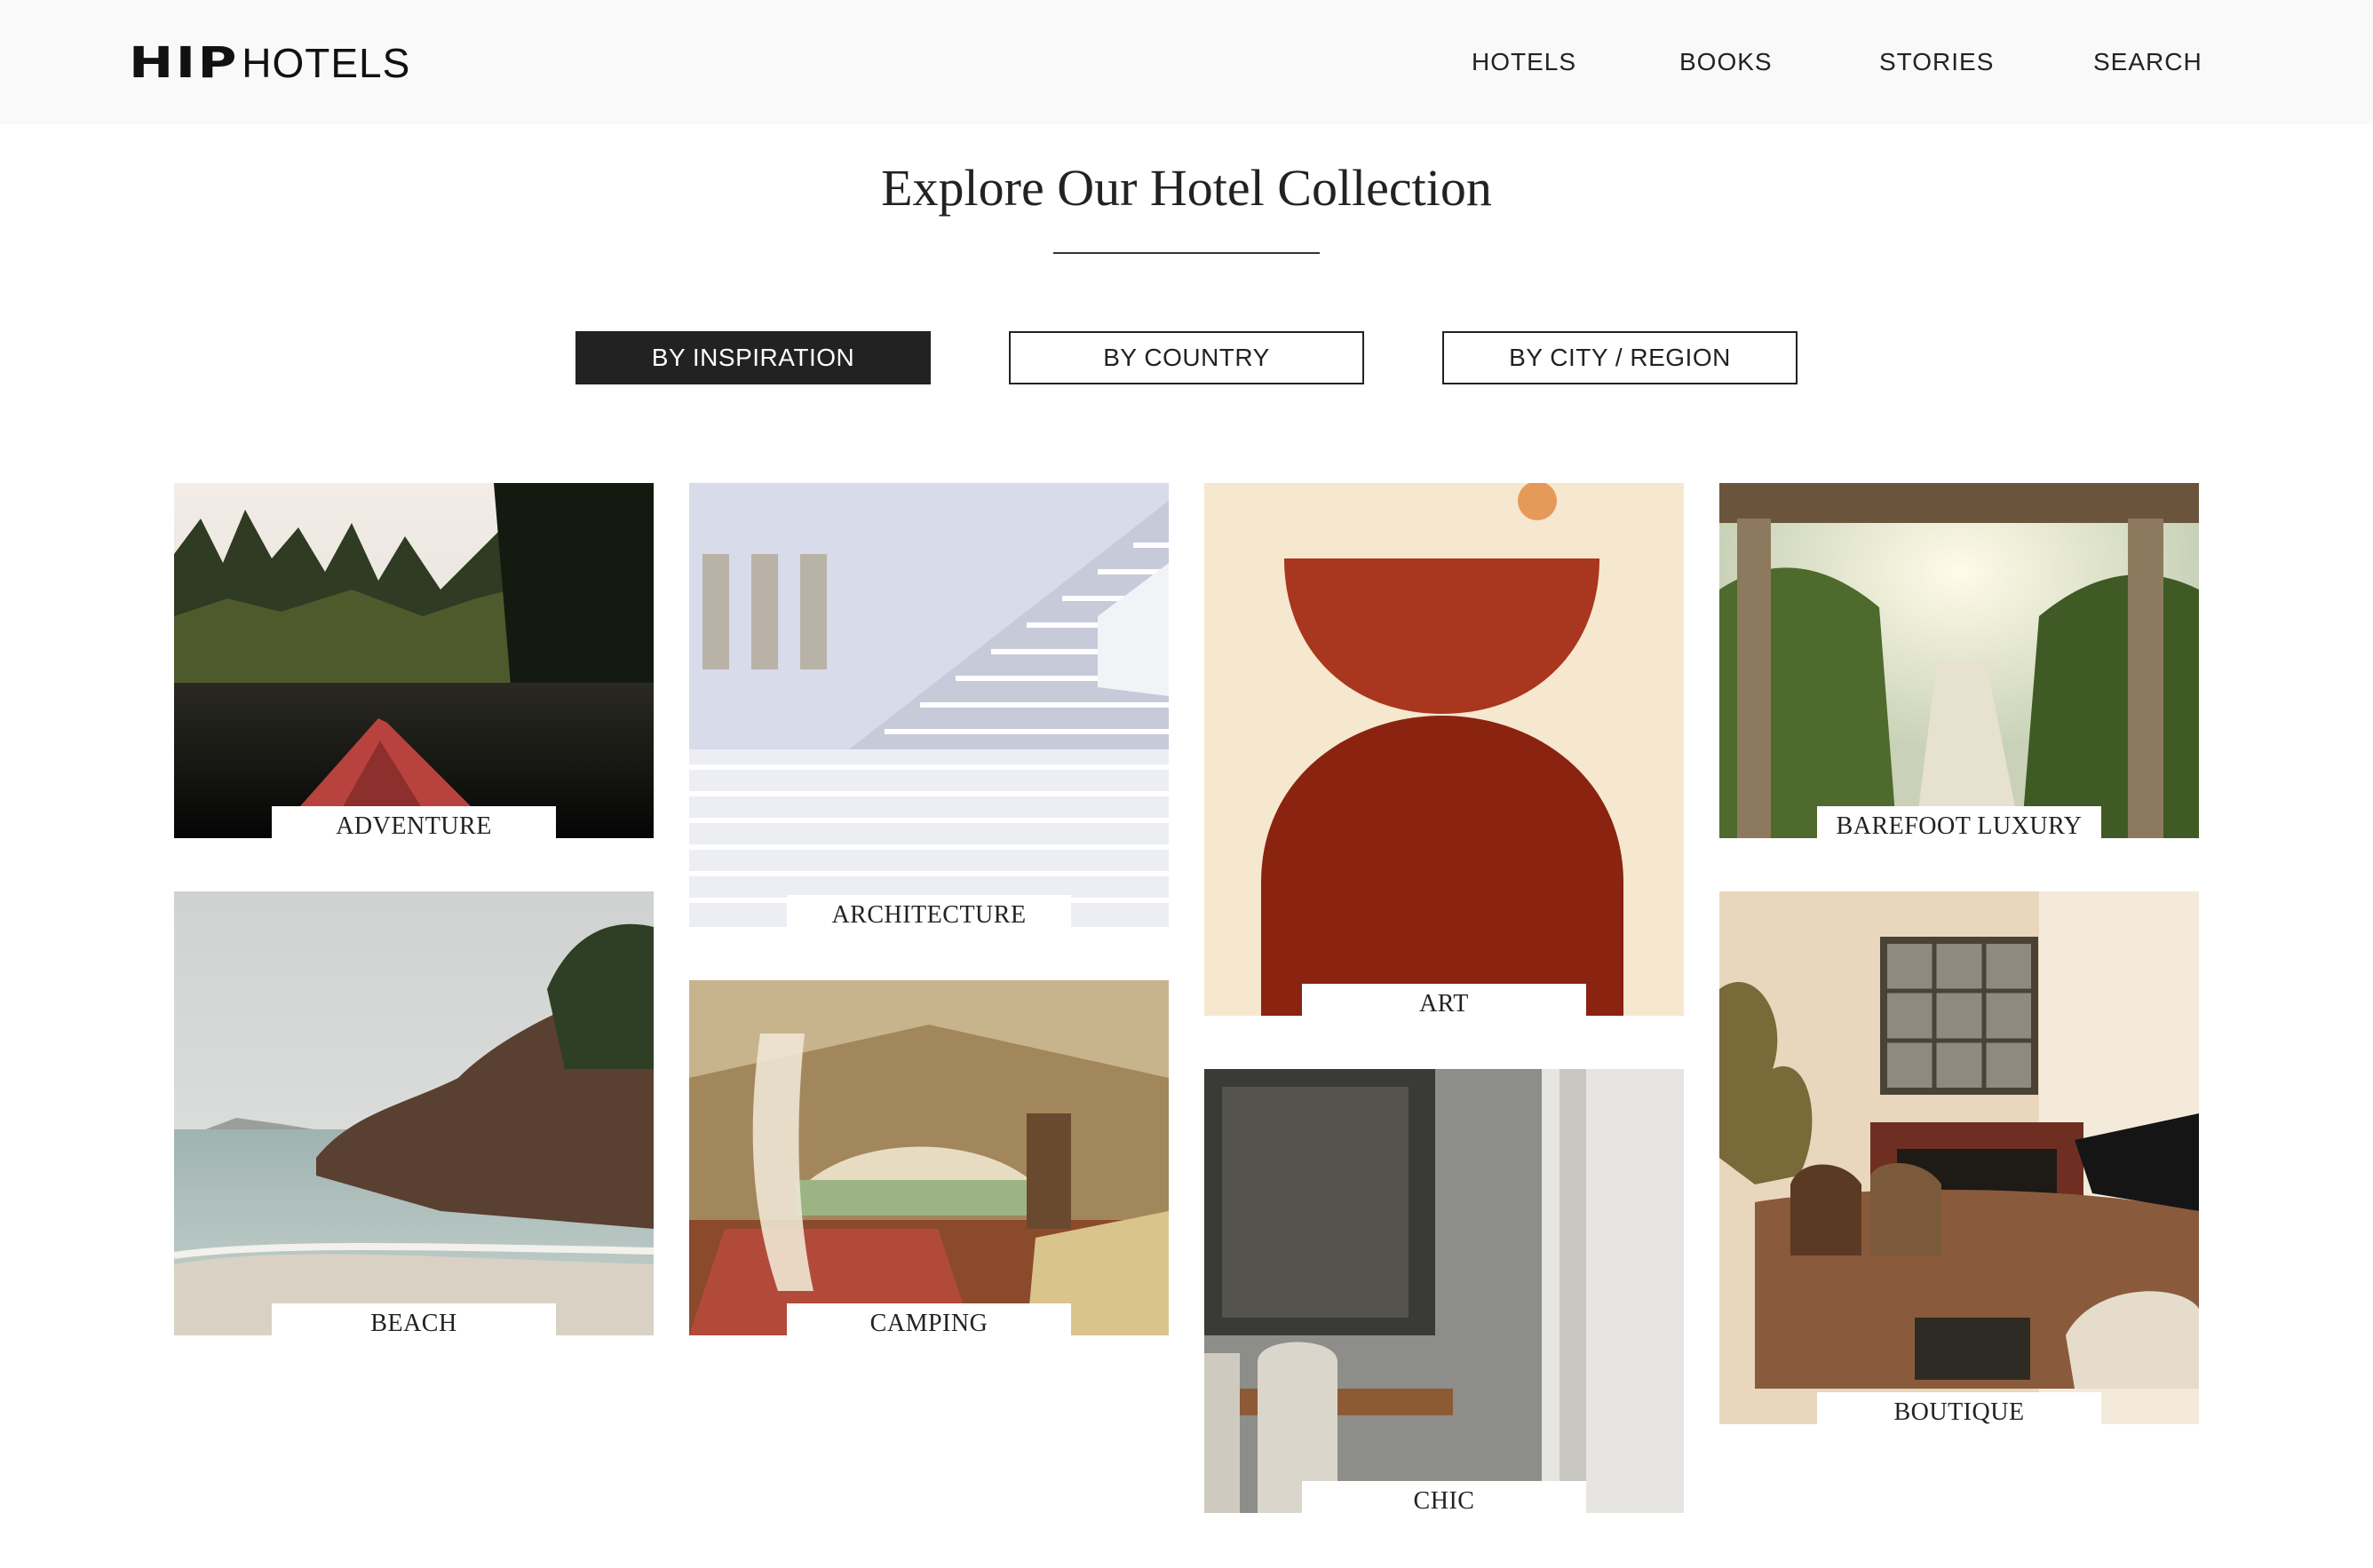 This screenshot has height=1568, width=2373. I want to click on nav-books: BOOKS, so click(1726, 62).